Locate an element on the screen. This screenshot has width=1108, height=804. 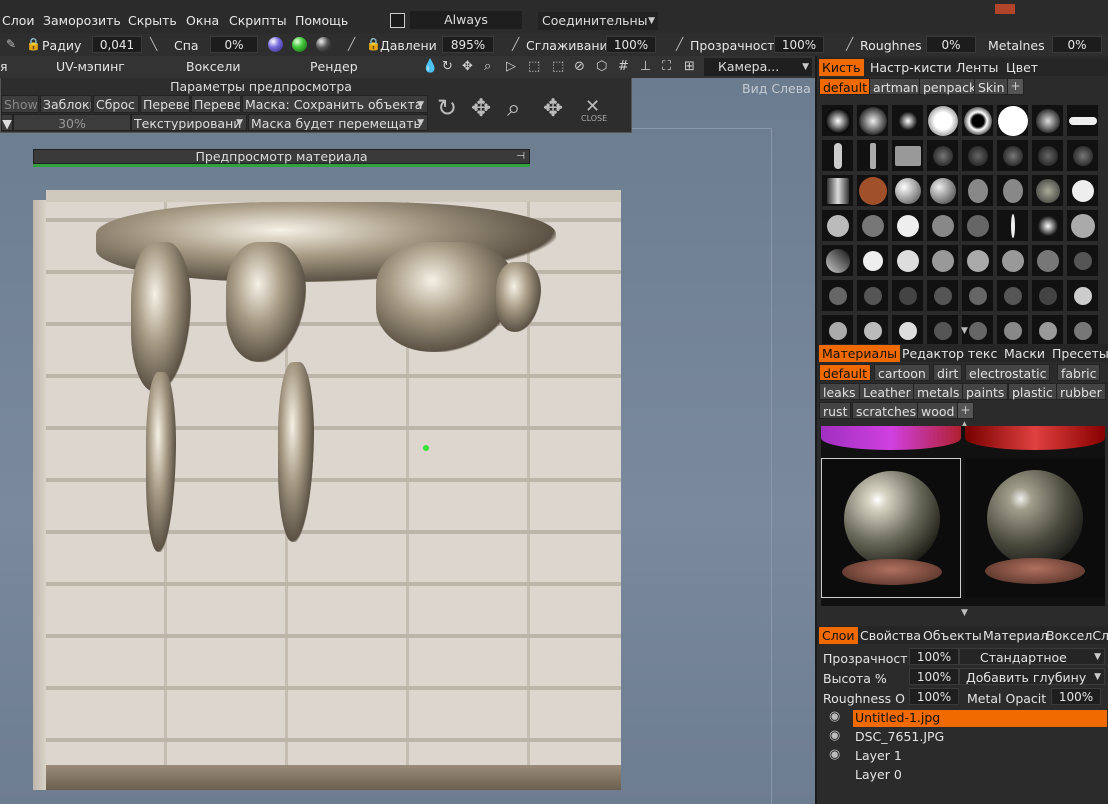
menu-help: Помощь is located at coordinates (321, 20).